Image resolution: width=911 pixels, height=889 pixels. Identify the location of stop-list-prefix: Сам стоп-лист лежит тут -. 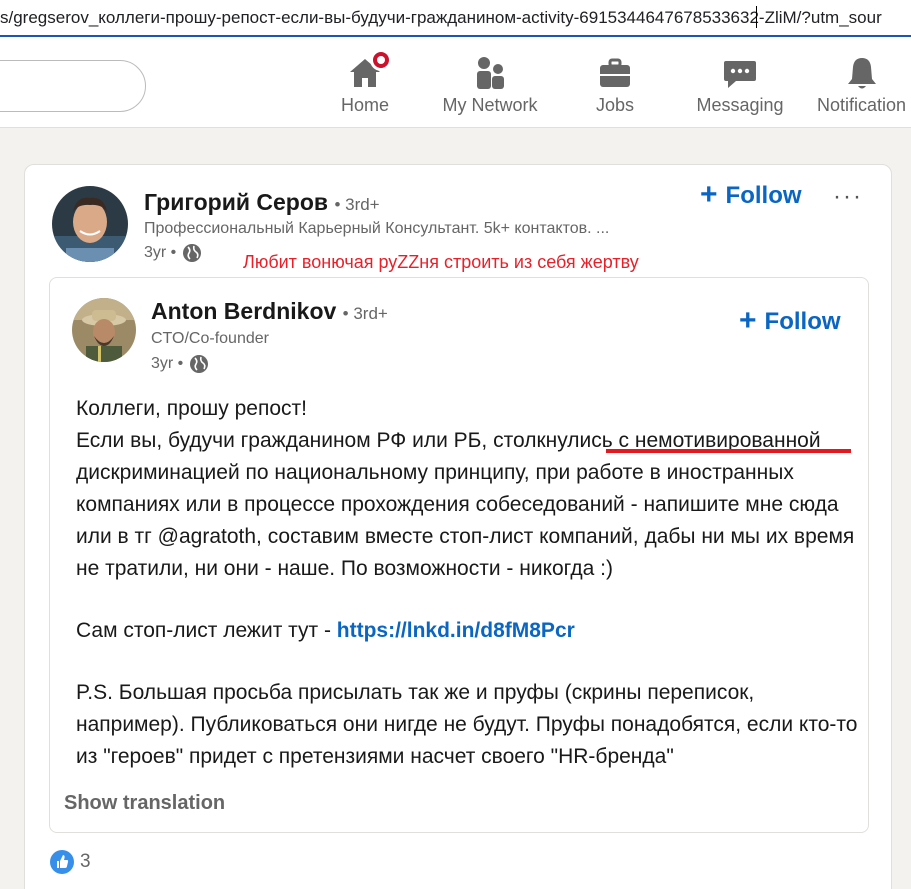
(206, 630).